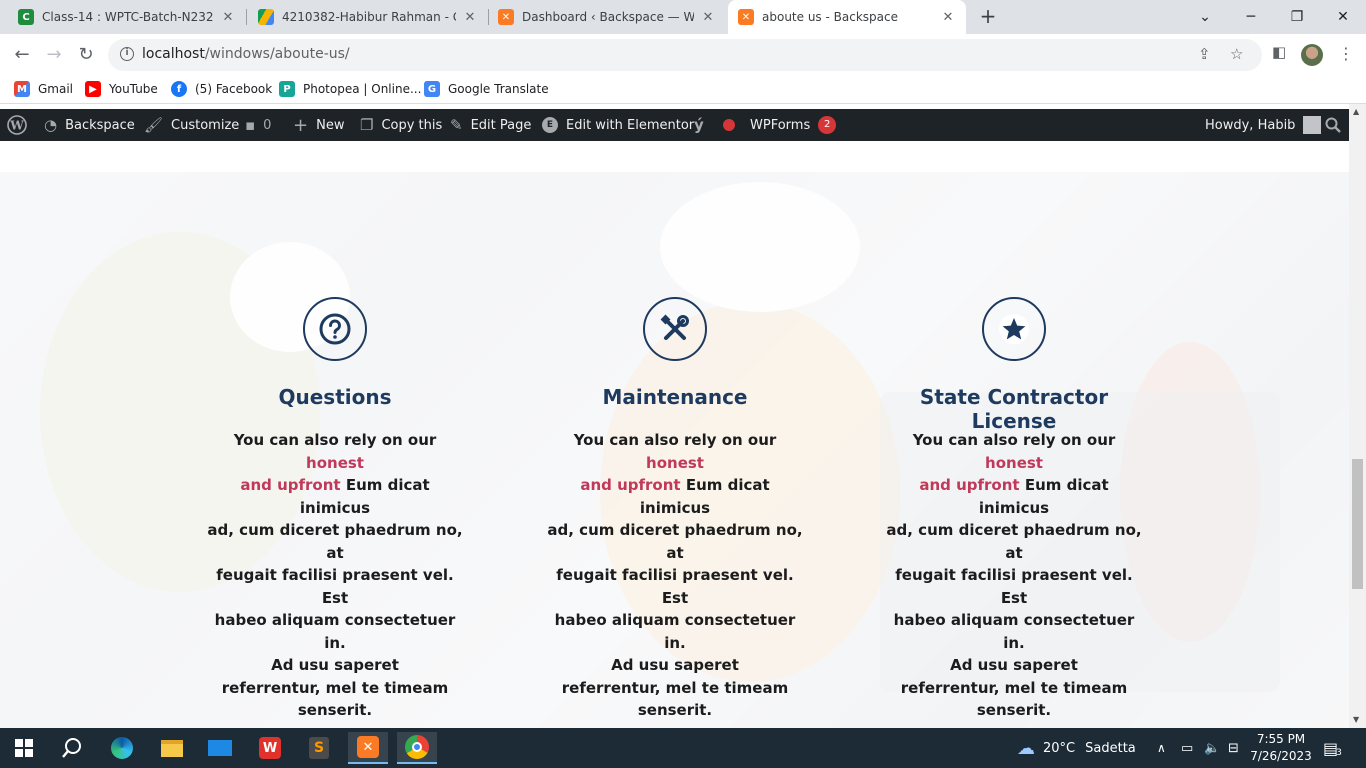  I want to click on page-scrollbar: ▲ ▼, so click(1357, 416).